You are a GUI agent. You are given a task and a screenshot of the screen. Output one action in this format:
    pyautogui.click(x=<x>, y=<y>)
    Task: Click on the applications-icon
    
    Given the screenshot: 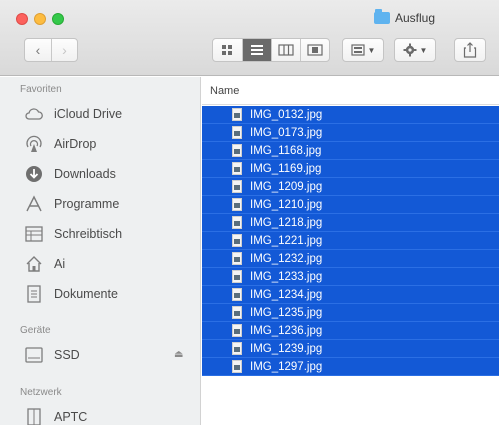 What is the action you would take?
    pyautogui.click(x=34, y=204)
    